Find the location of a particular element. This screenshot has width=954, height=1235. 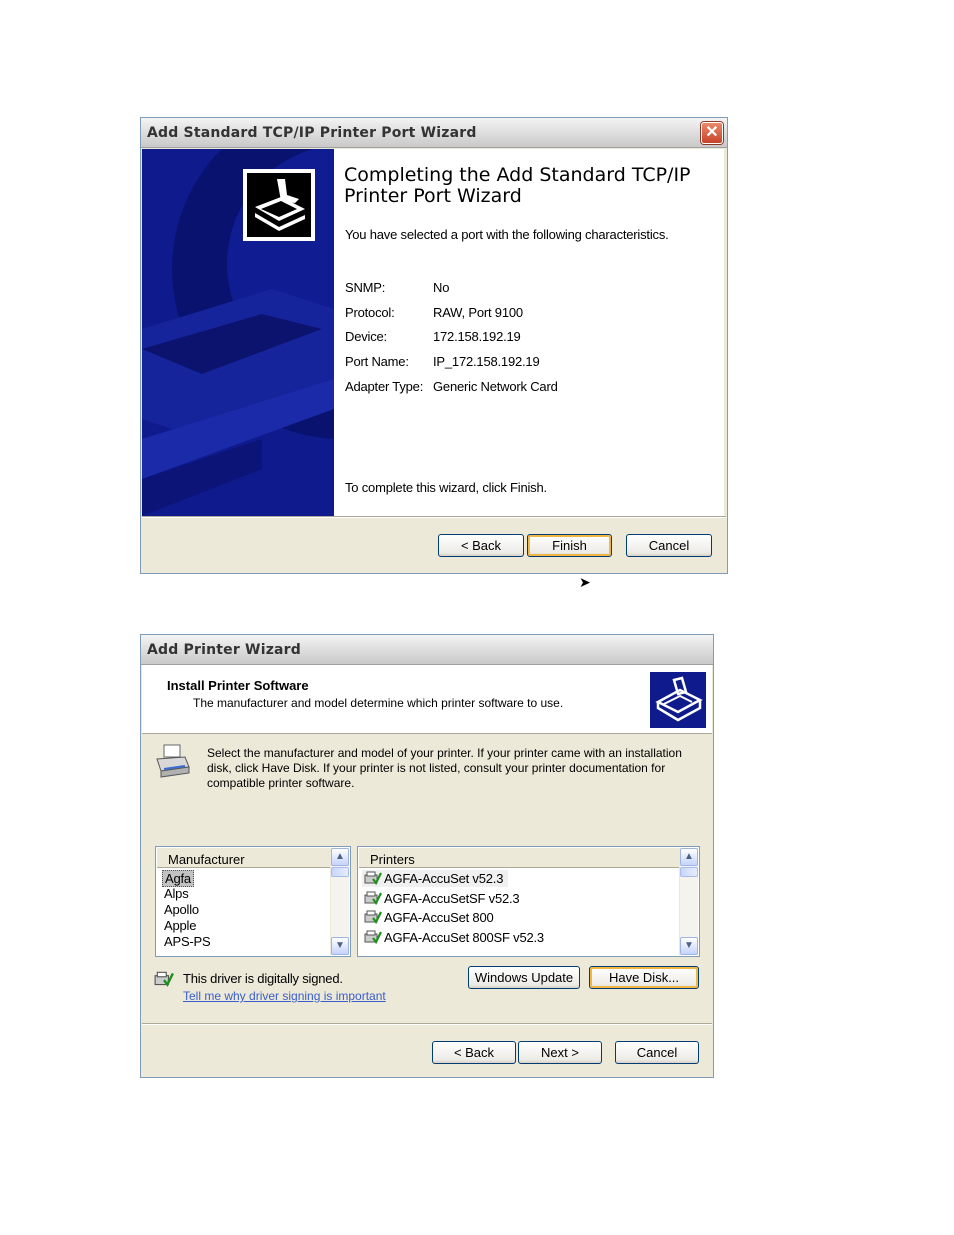

list-item: AGFA-AccuSetSF v52.3 is located at coordinates (512, 898).